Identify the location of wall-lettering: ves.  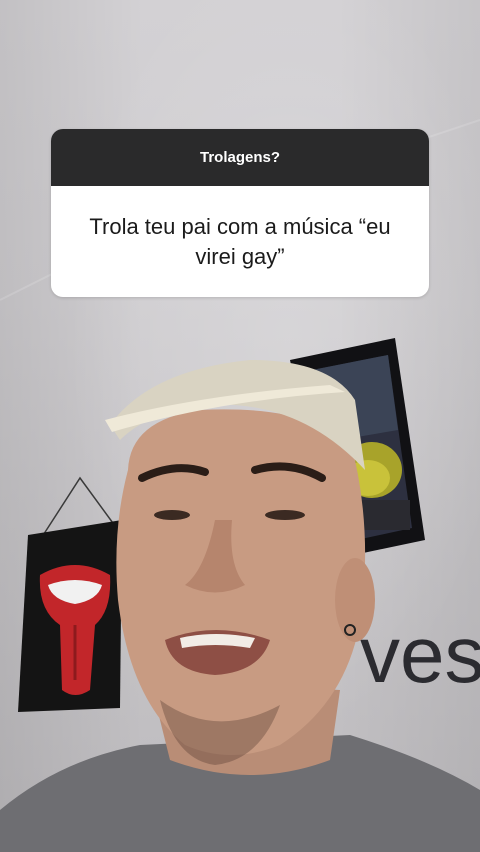
(420, 654).